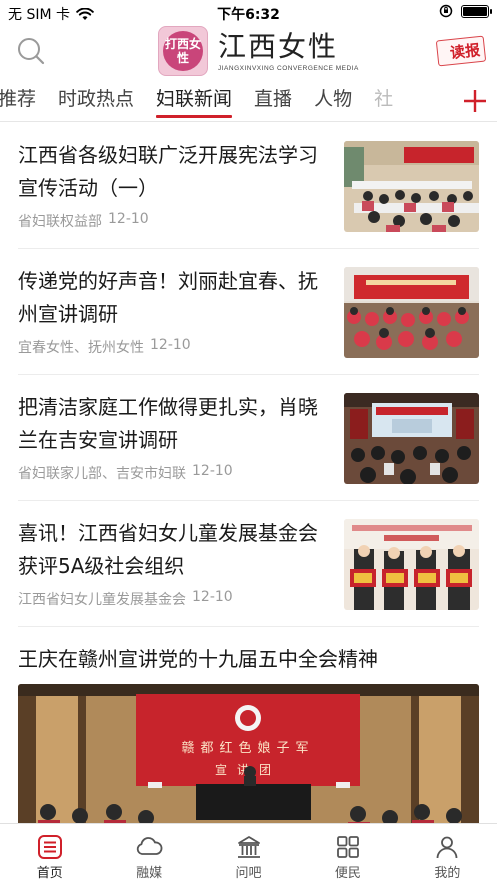  Describe the element at coordinates (149, 873) in the screenshot. I see `nav-media-label: 融媒` at that location.